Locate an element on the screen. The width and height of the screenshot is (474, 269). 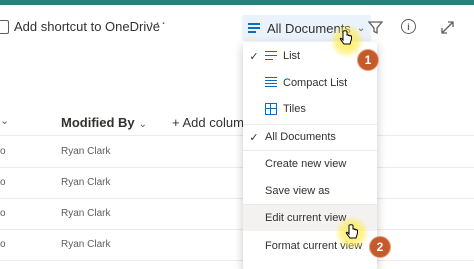
list-header-row: ⌄ Modified By ⌄ + Add column is located at coordinates (237, 122).